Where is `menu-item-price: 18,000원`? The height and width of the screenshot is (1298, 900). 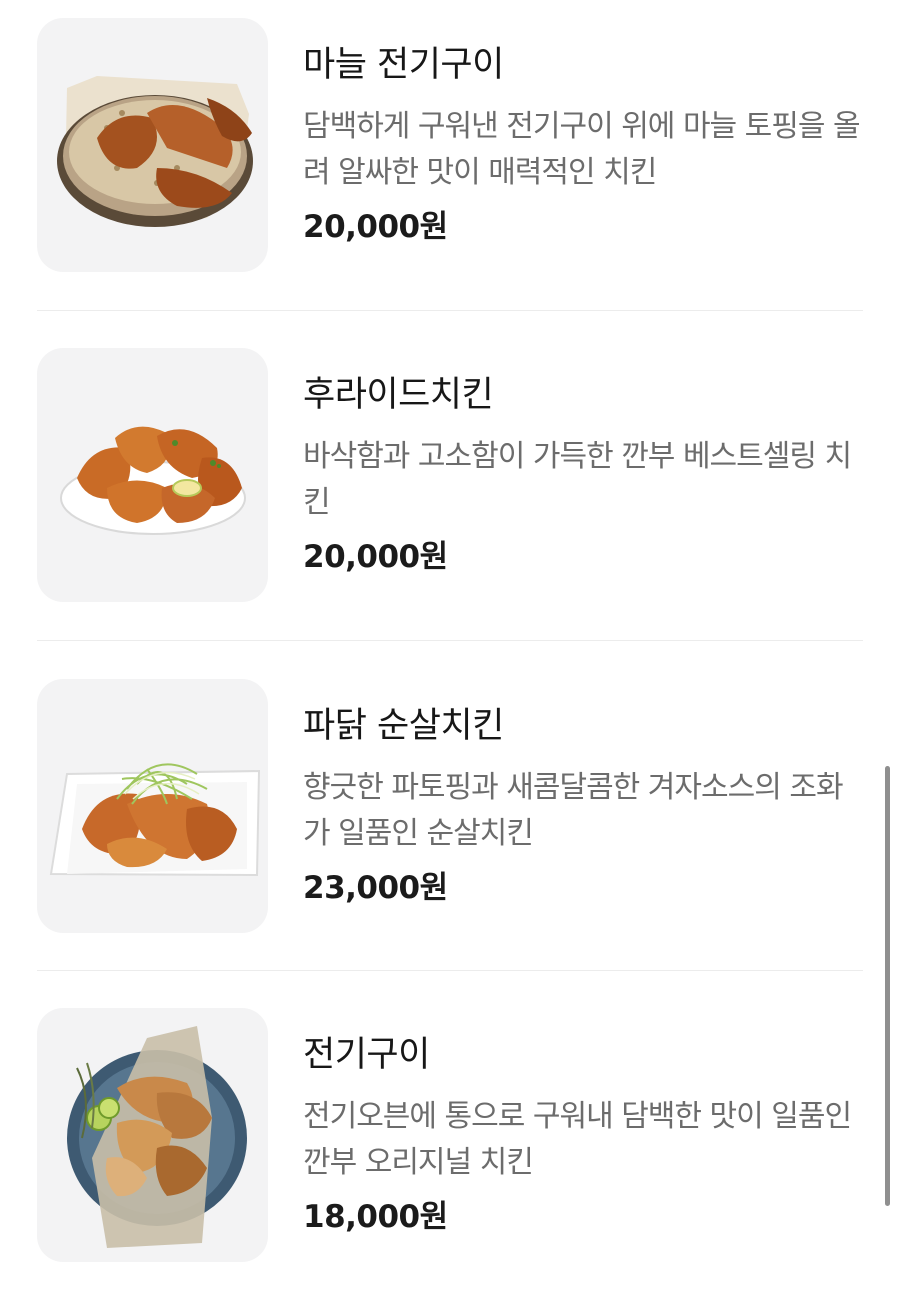
menu-item-price: 18,000원 is located at coordinates (375, 1217).